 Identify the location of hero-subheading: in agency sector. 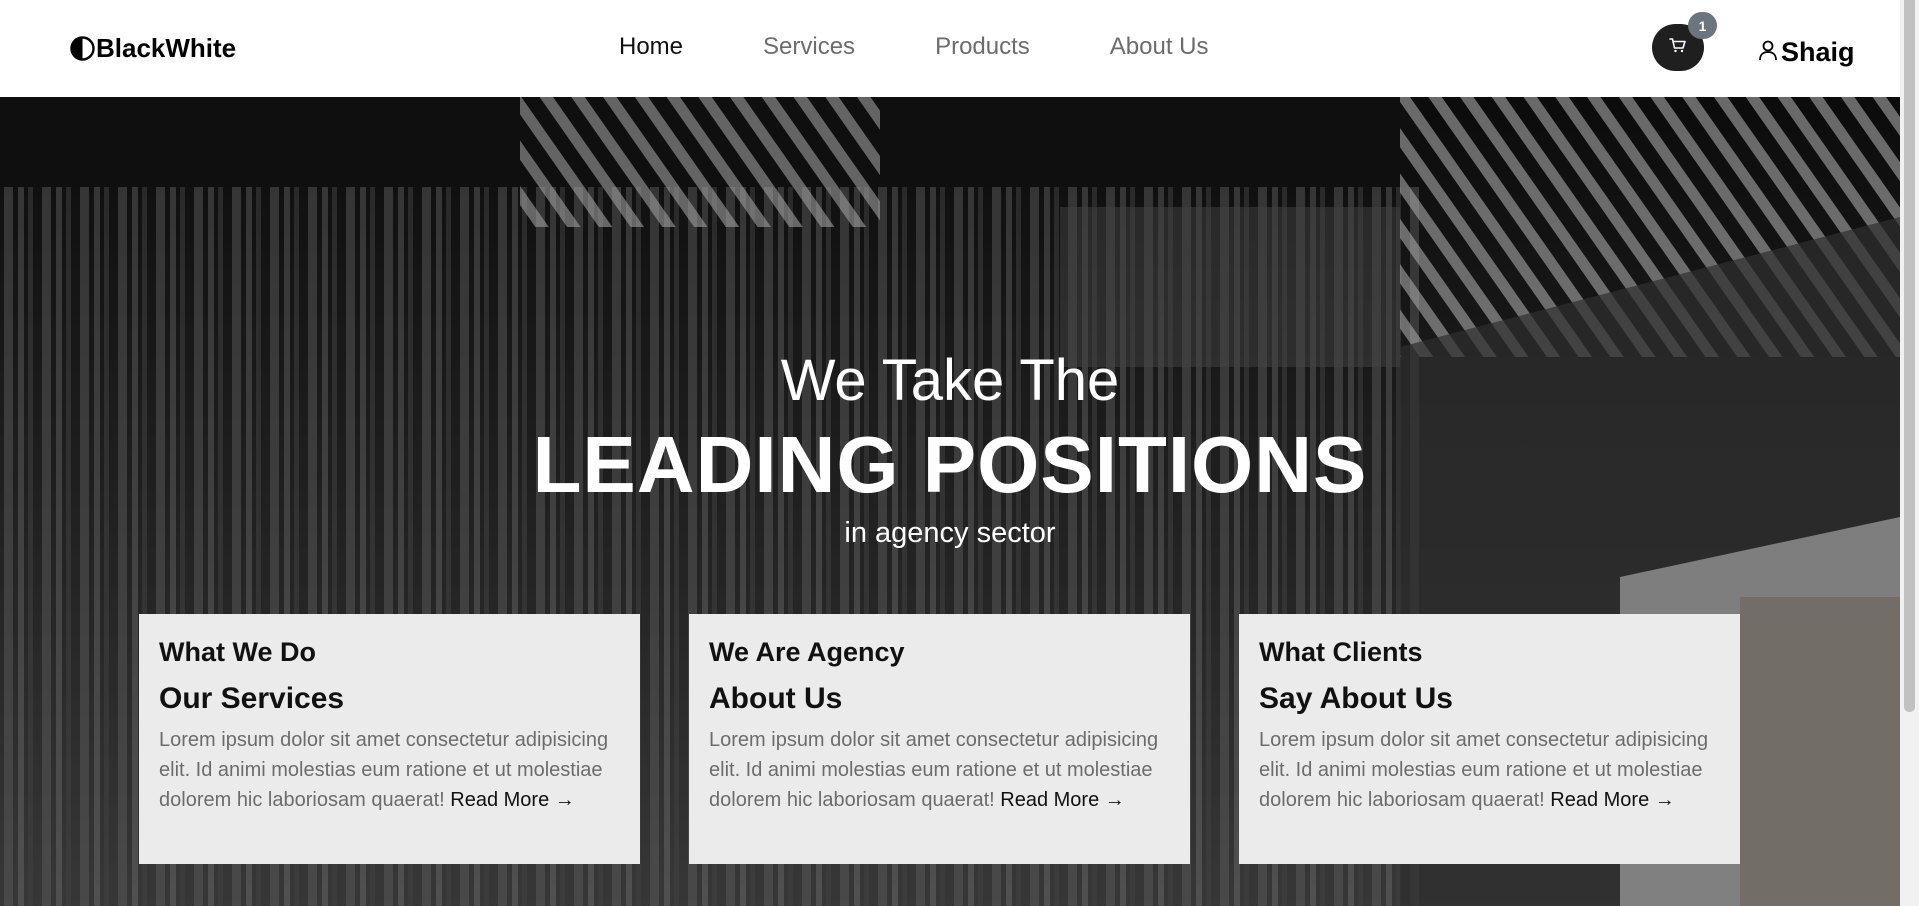
(950, 533).